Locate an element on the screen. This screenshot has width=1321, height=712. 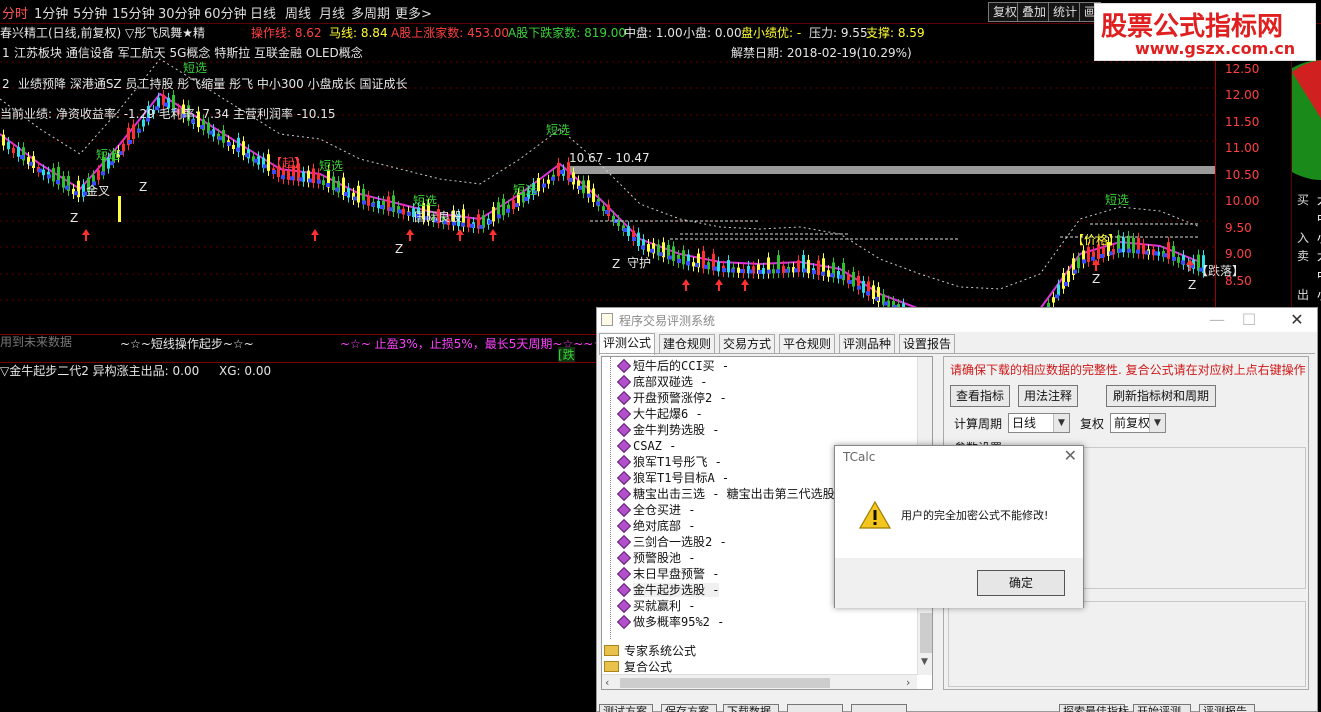
tab-formula: 评测公式 is located at coordinates (627, 344).